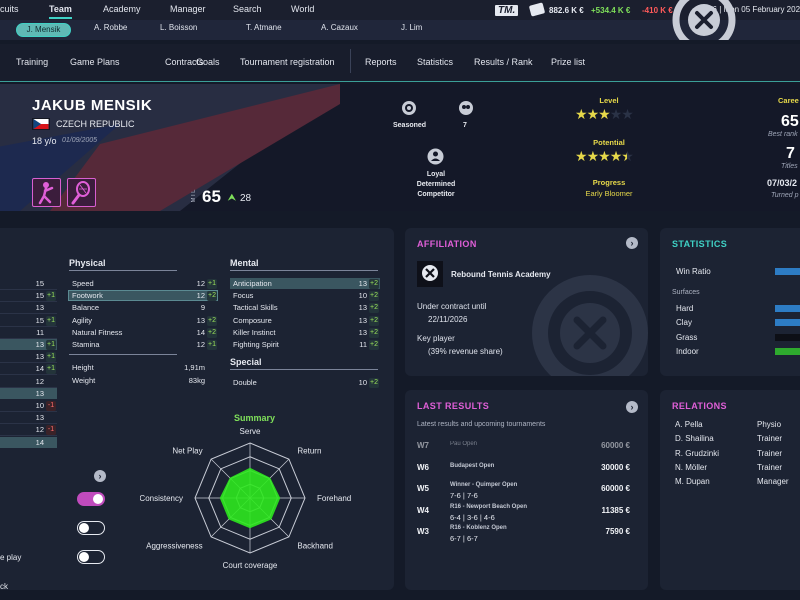  Describe the element at coordinates (783, 134) in the screenshot. I see `career-best-rank-label: Best rank` at that location.